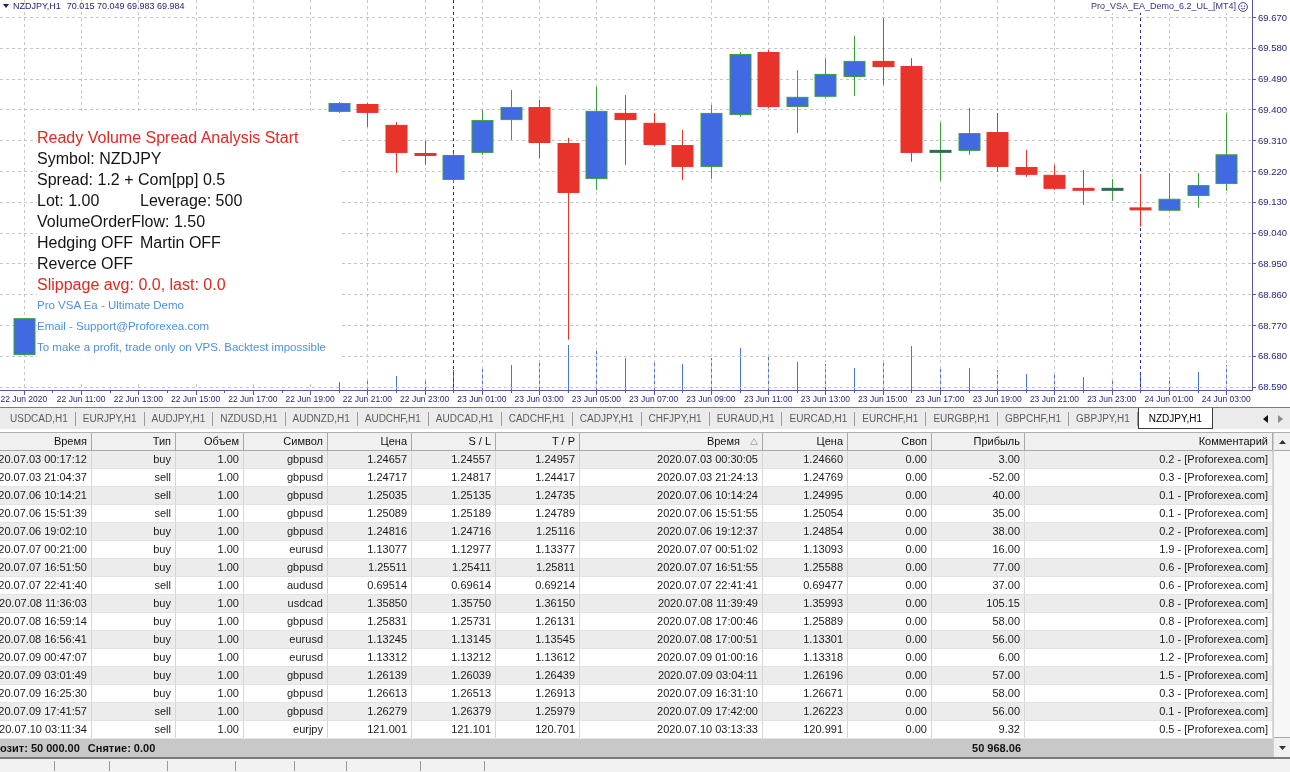 The height and width of the screenshot is (772, 1290). What do you see at coordinates (454, 693) in the screenshot?
I see `table-cell: 1.26513` at bounding box center [454, 693].